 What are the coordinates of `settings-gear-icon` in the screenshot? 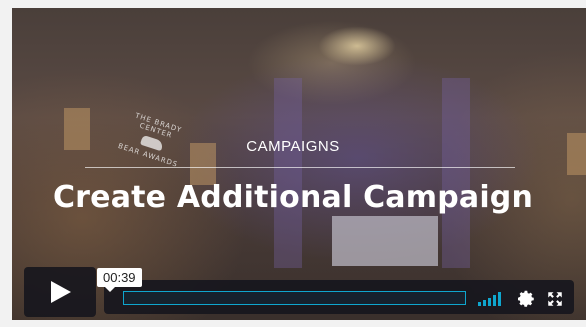 It's located at (527, 299).